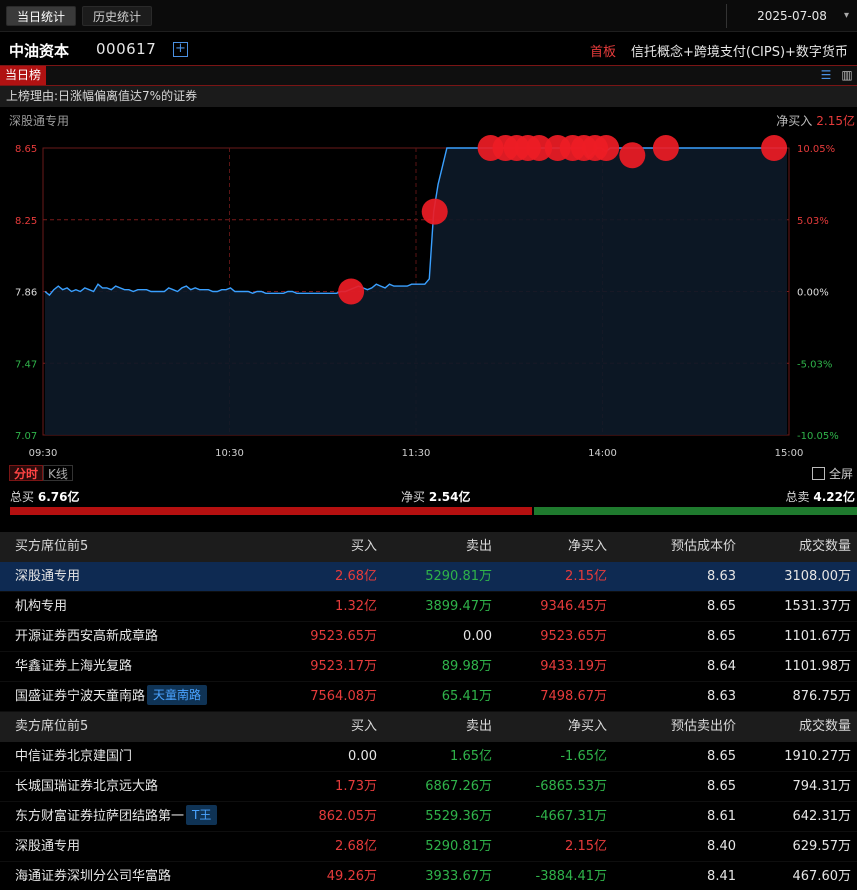 The image size is (857, 890). Describe the element at coordinates (832, 473) in the screenshot. I see `fullscreen-button: 全屏` at that location.